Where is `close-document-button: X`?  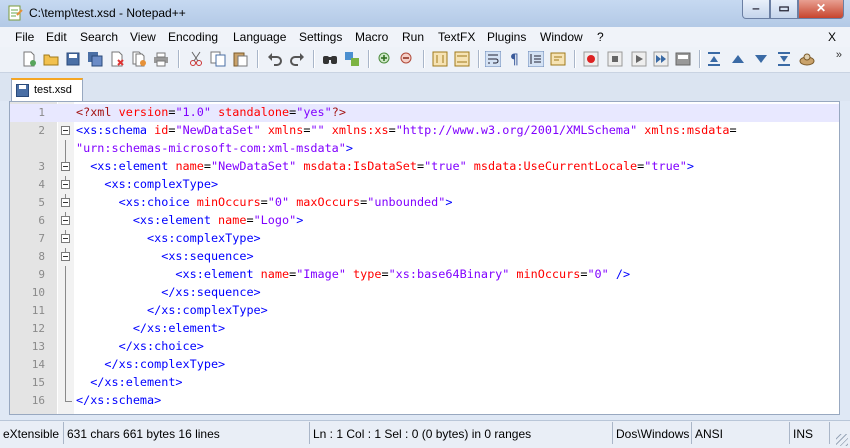 close-document-button: X is located at coordinates (832, 37).